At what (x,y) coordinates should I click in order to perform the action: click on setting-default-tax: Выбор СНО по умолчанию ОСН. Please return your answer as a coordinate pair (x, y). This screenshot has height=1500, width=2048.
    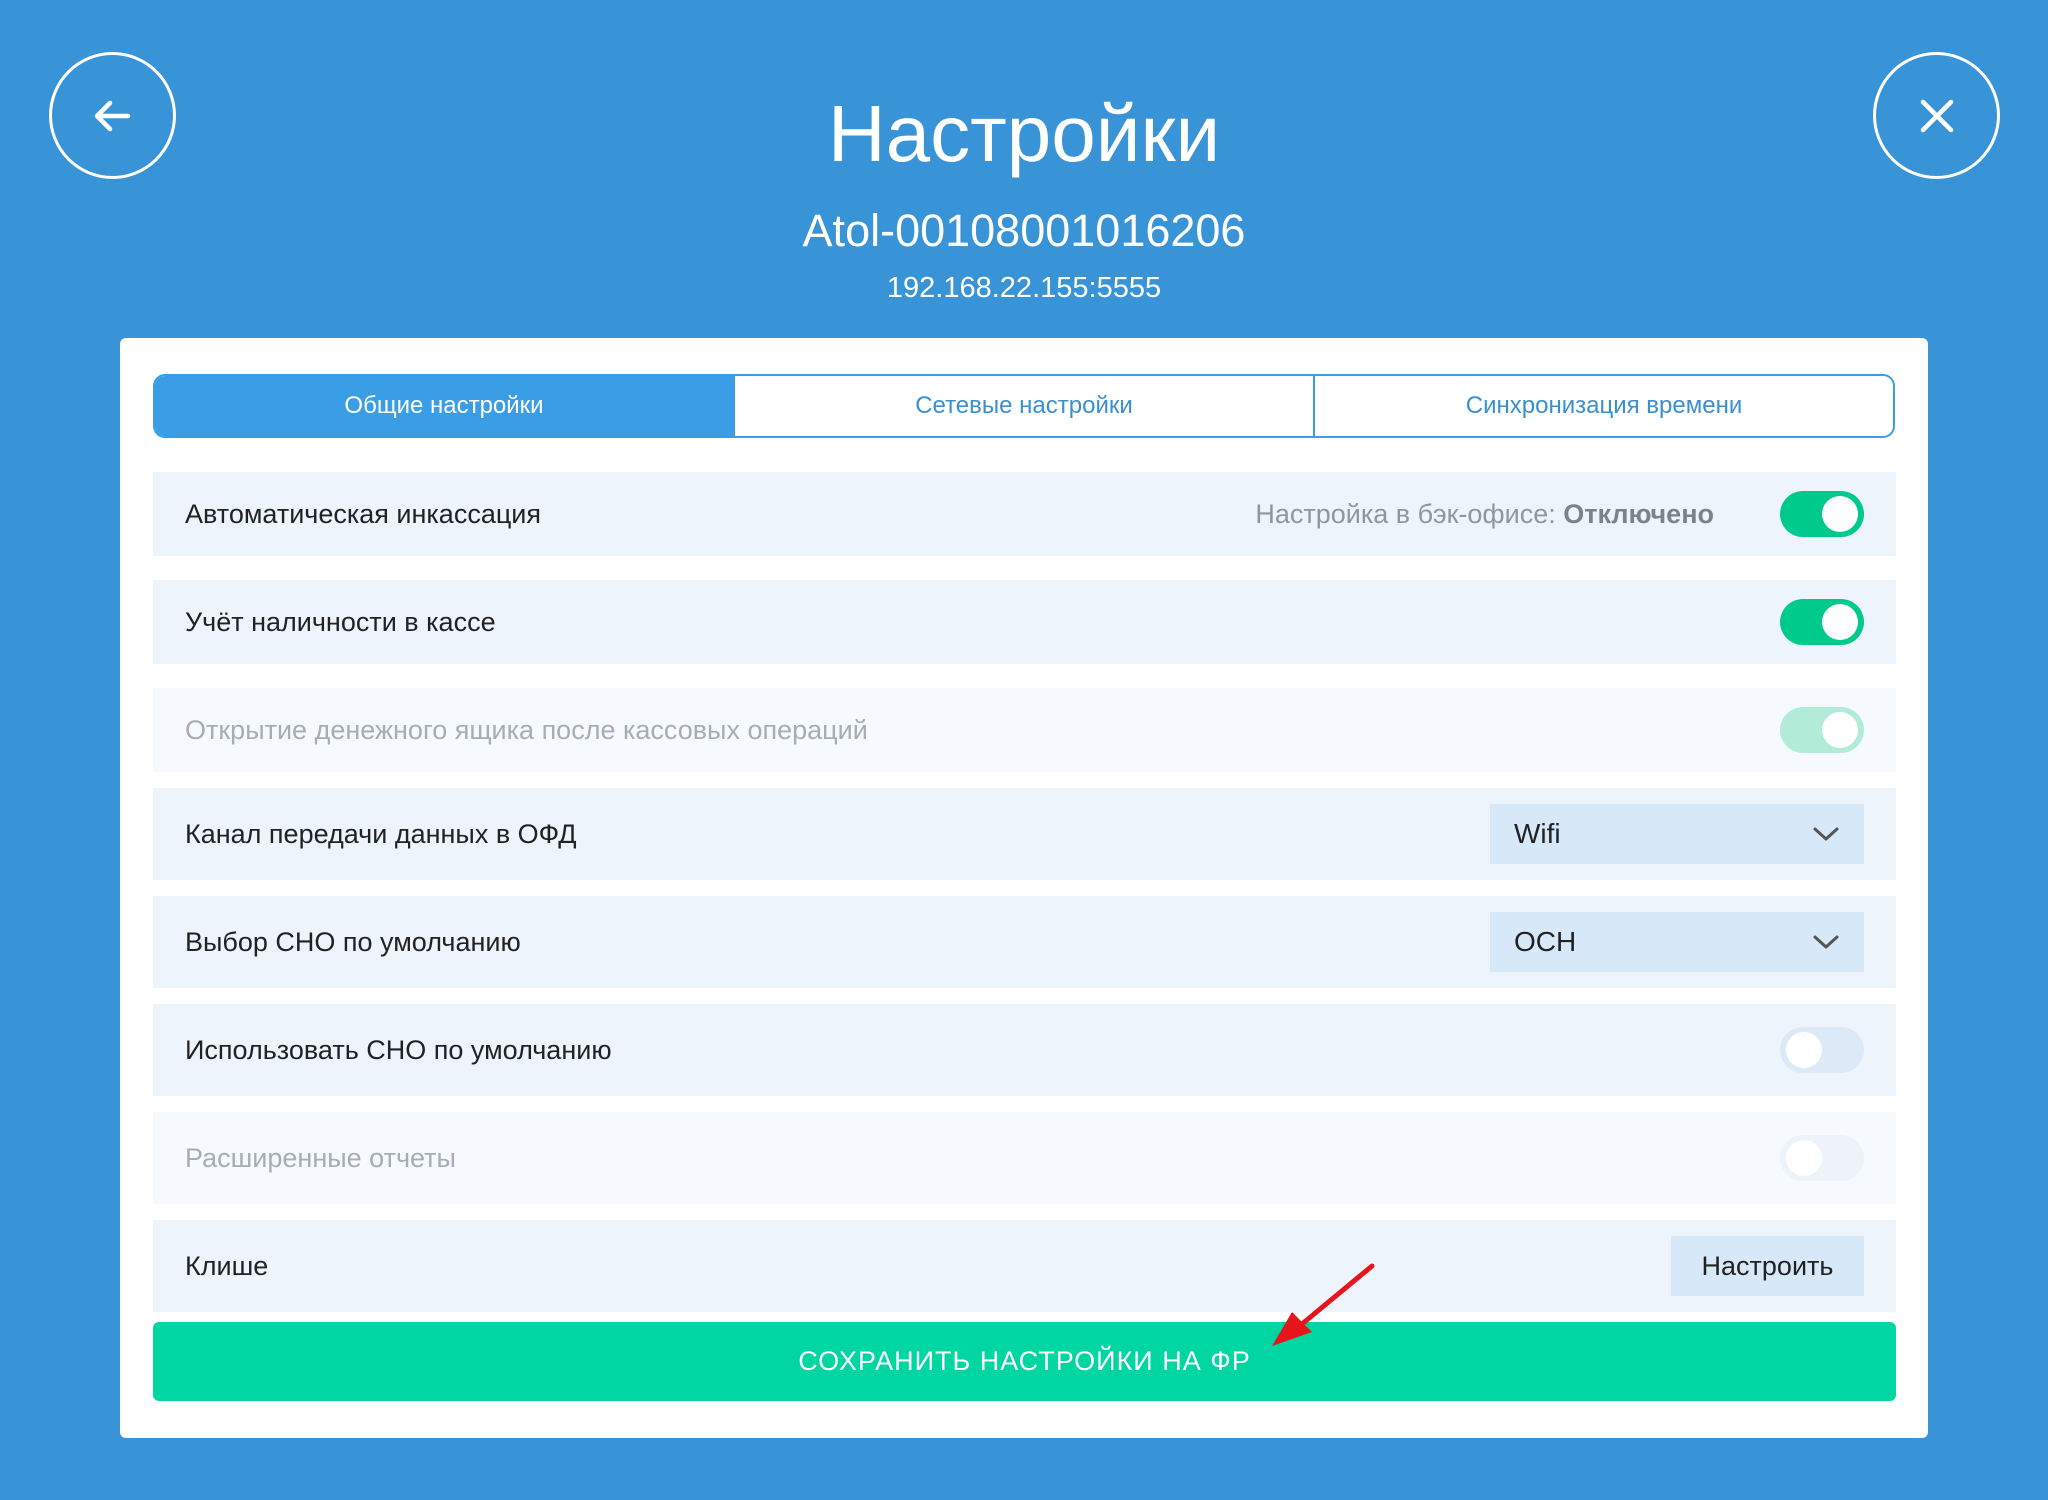
    Looking at the image, I should click on (1024, 942).